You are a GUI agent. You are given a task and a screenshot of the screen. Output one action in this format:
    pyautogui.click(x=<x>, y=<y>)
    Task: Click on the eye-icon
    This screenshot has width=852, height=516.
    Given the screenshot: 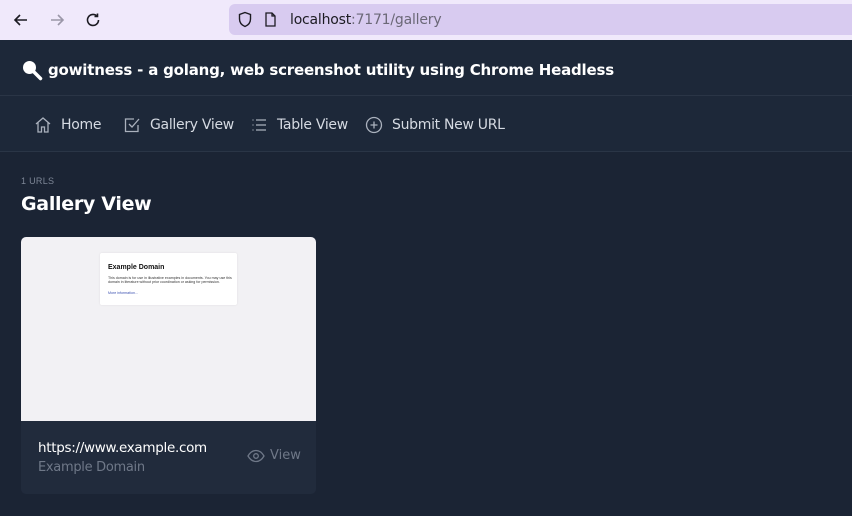 What is the action you would take?
    pyautogui.click(x=256, y=455)
    